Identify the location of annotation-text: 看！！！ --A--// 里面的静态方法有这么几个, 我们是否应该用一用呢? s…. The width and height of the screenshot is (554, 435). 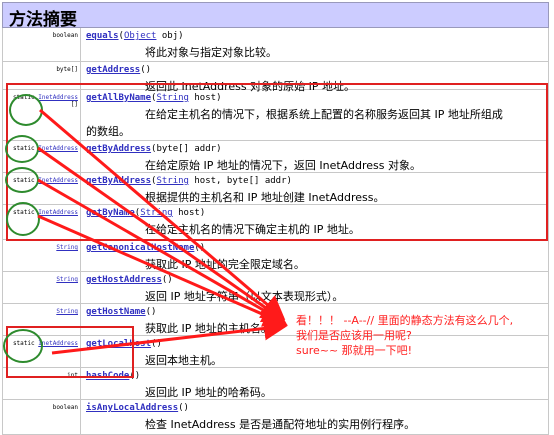
(404, 335).